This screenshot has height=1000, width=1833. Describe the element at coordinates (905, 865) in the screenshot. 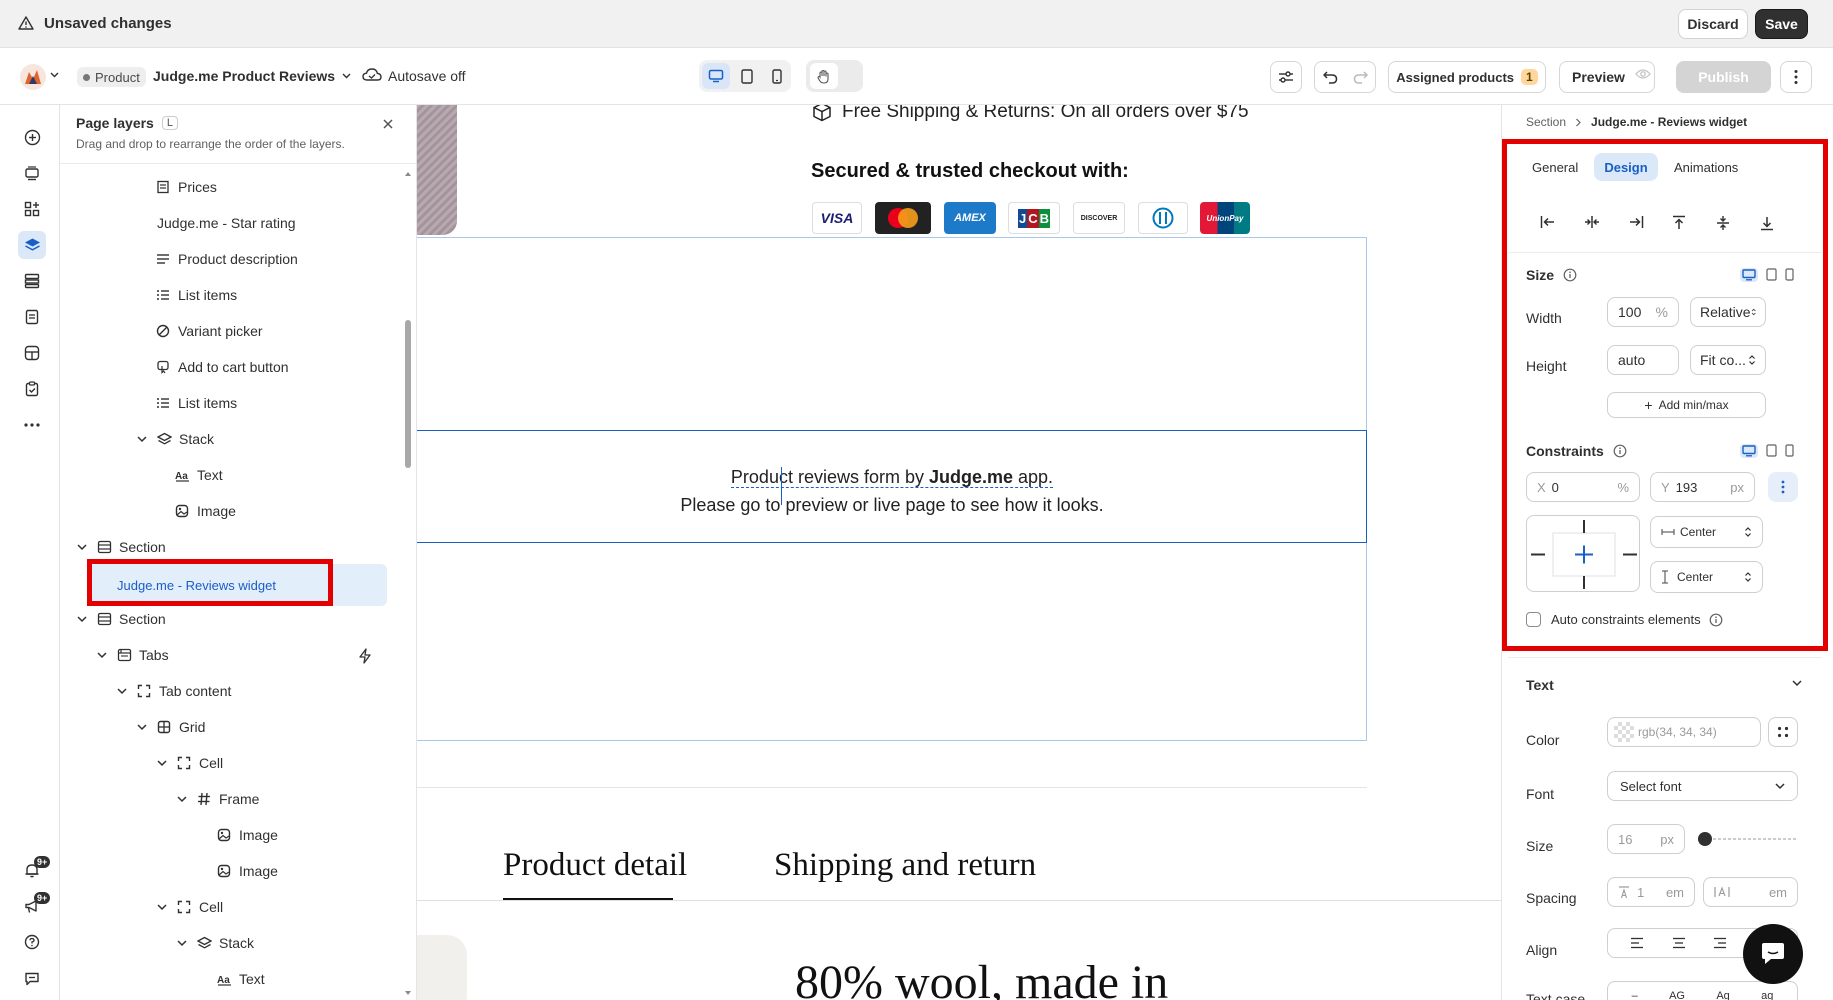

I see `tab-shipping-return: Shipping and return` at that location.